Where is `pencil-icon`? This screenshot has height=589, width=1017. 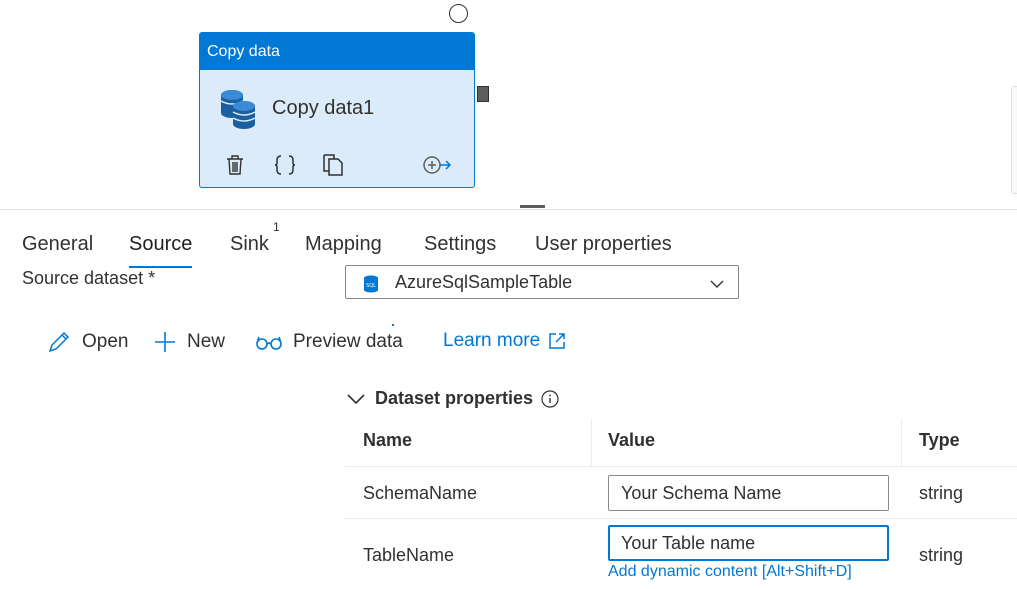
pencil-icon is located at coordinates (59, 342).